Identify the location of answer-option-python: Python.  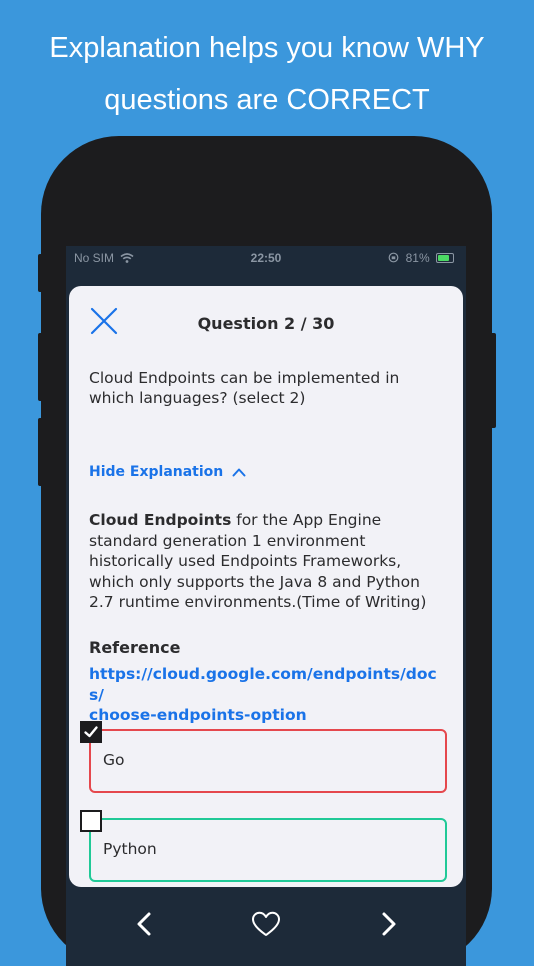
(268, 850).